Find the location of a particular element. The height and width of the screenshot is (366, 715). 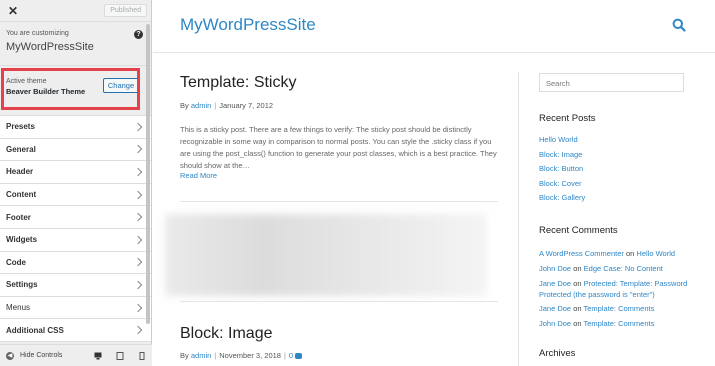

menu-item-header: Header is located at coordinates (75, 172).